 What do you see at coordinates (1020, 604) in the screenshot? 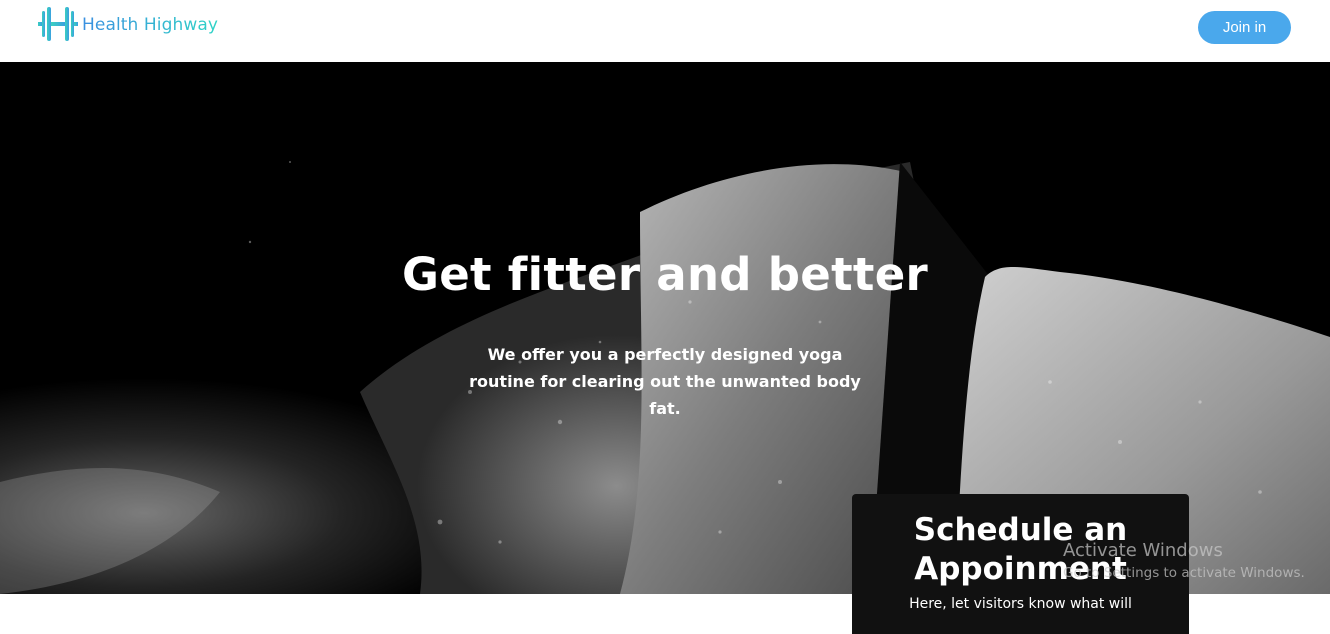
I see `schedule-description: Here, let visitors know what will` at bounding box center [1020, 604].